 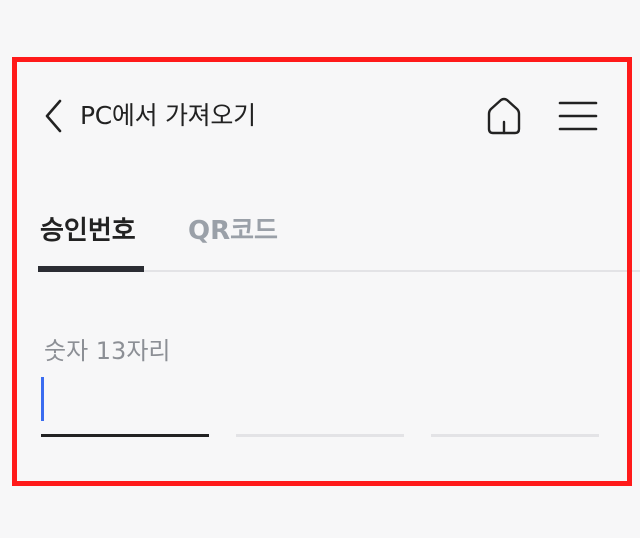 What do you see at coordinates (168, 115) in the screenshot?
I see `page-title: PC에서 가져오기` at bounding box center [168, 115].